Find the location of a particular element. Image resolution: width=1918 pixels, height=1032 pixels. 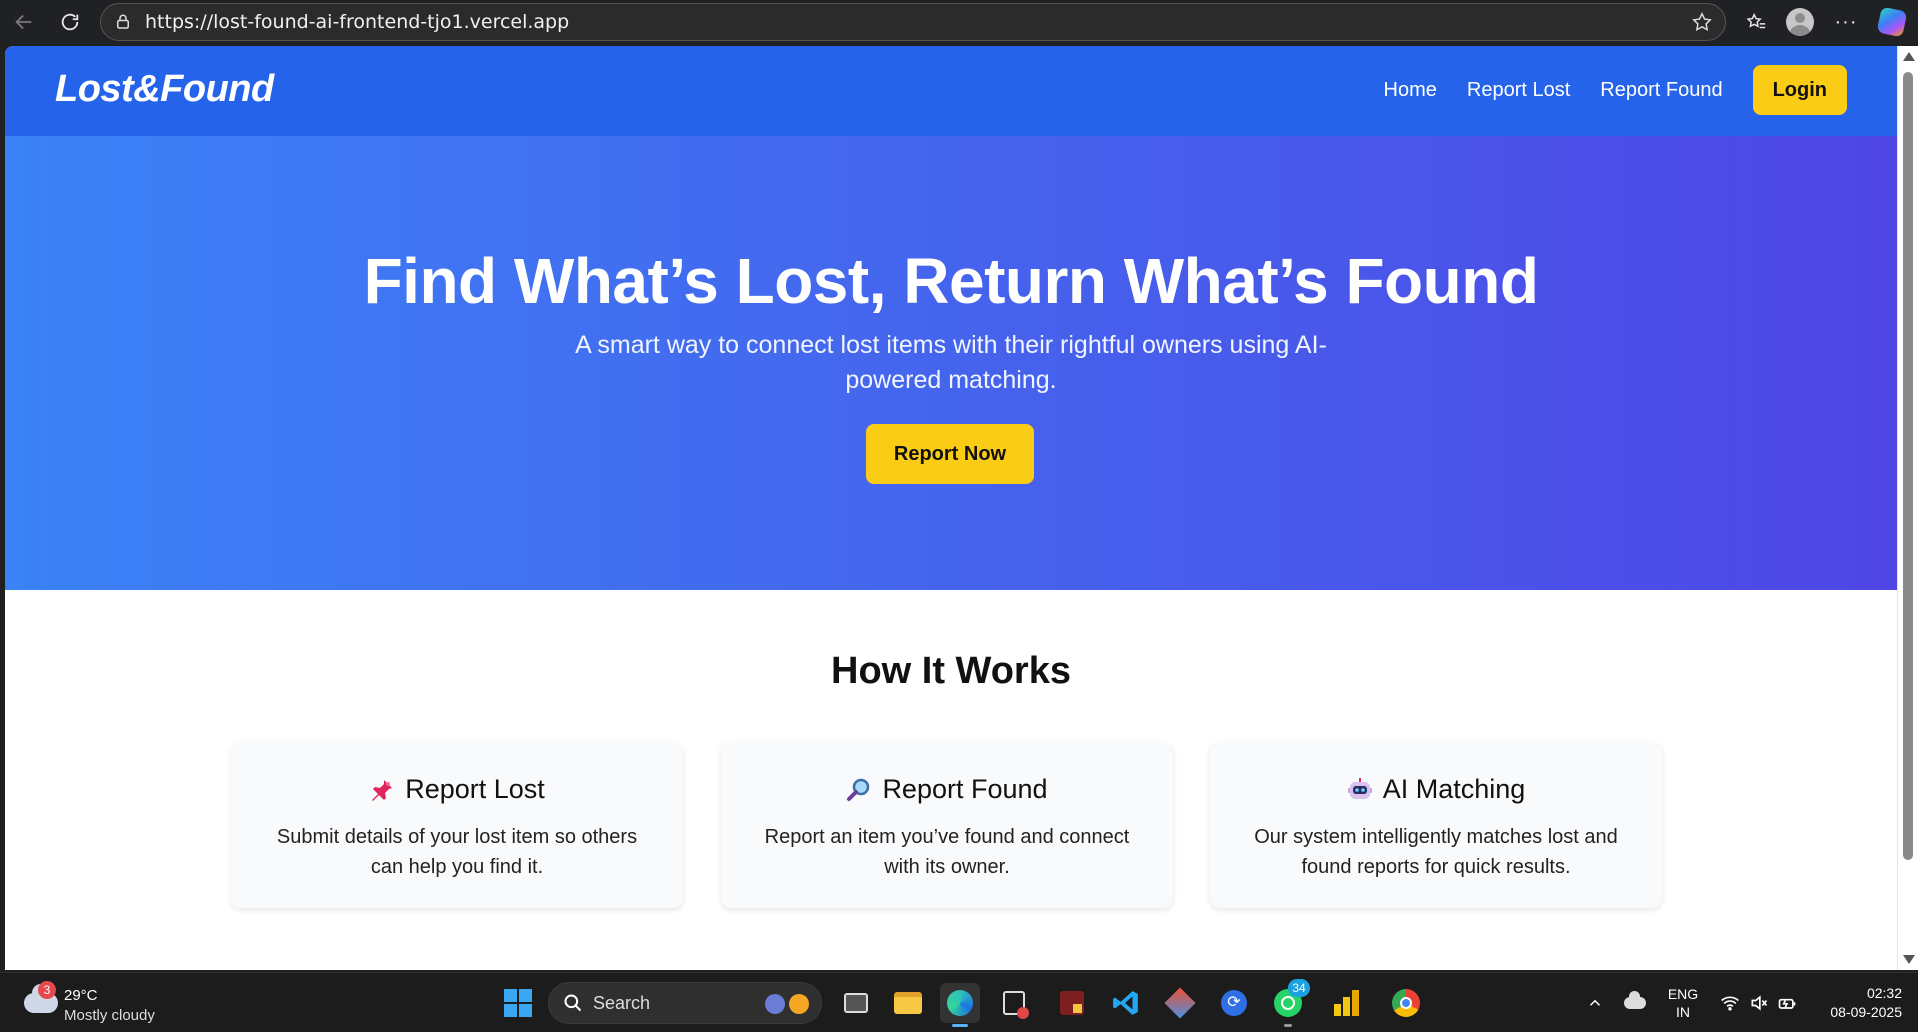

weather-condition: Mostly cloudy is located at coordinates (109, 1015).